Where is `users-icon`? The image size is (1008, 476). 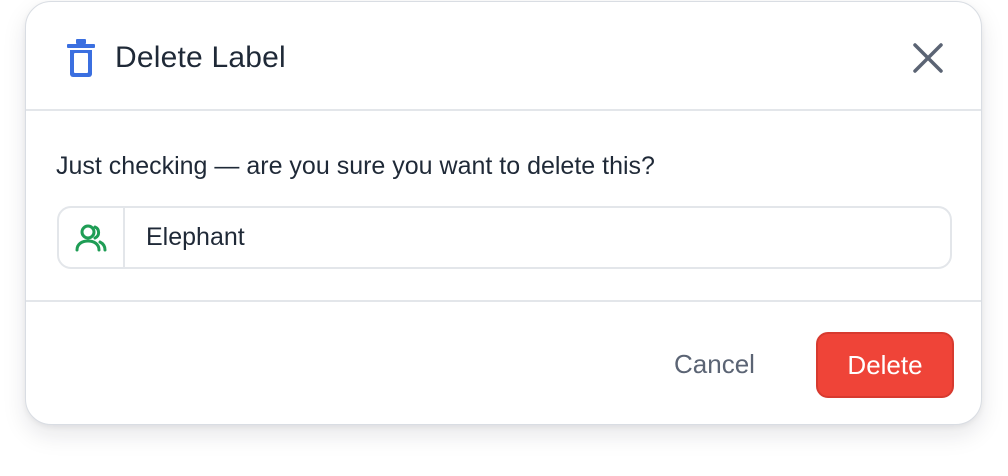 users-icon is located at coordinates (91, 238).